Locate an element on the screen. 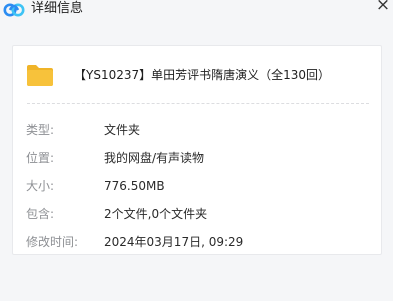 Image resolution: width=393 pixels, height=301 pixels. detail-row-type: 类型: 文件夹 is located at coordinates (198, 130).